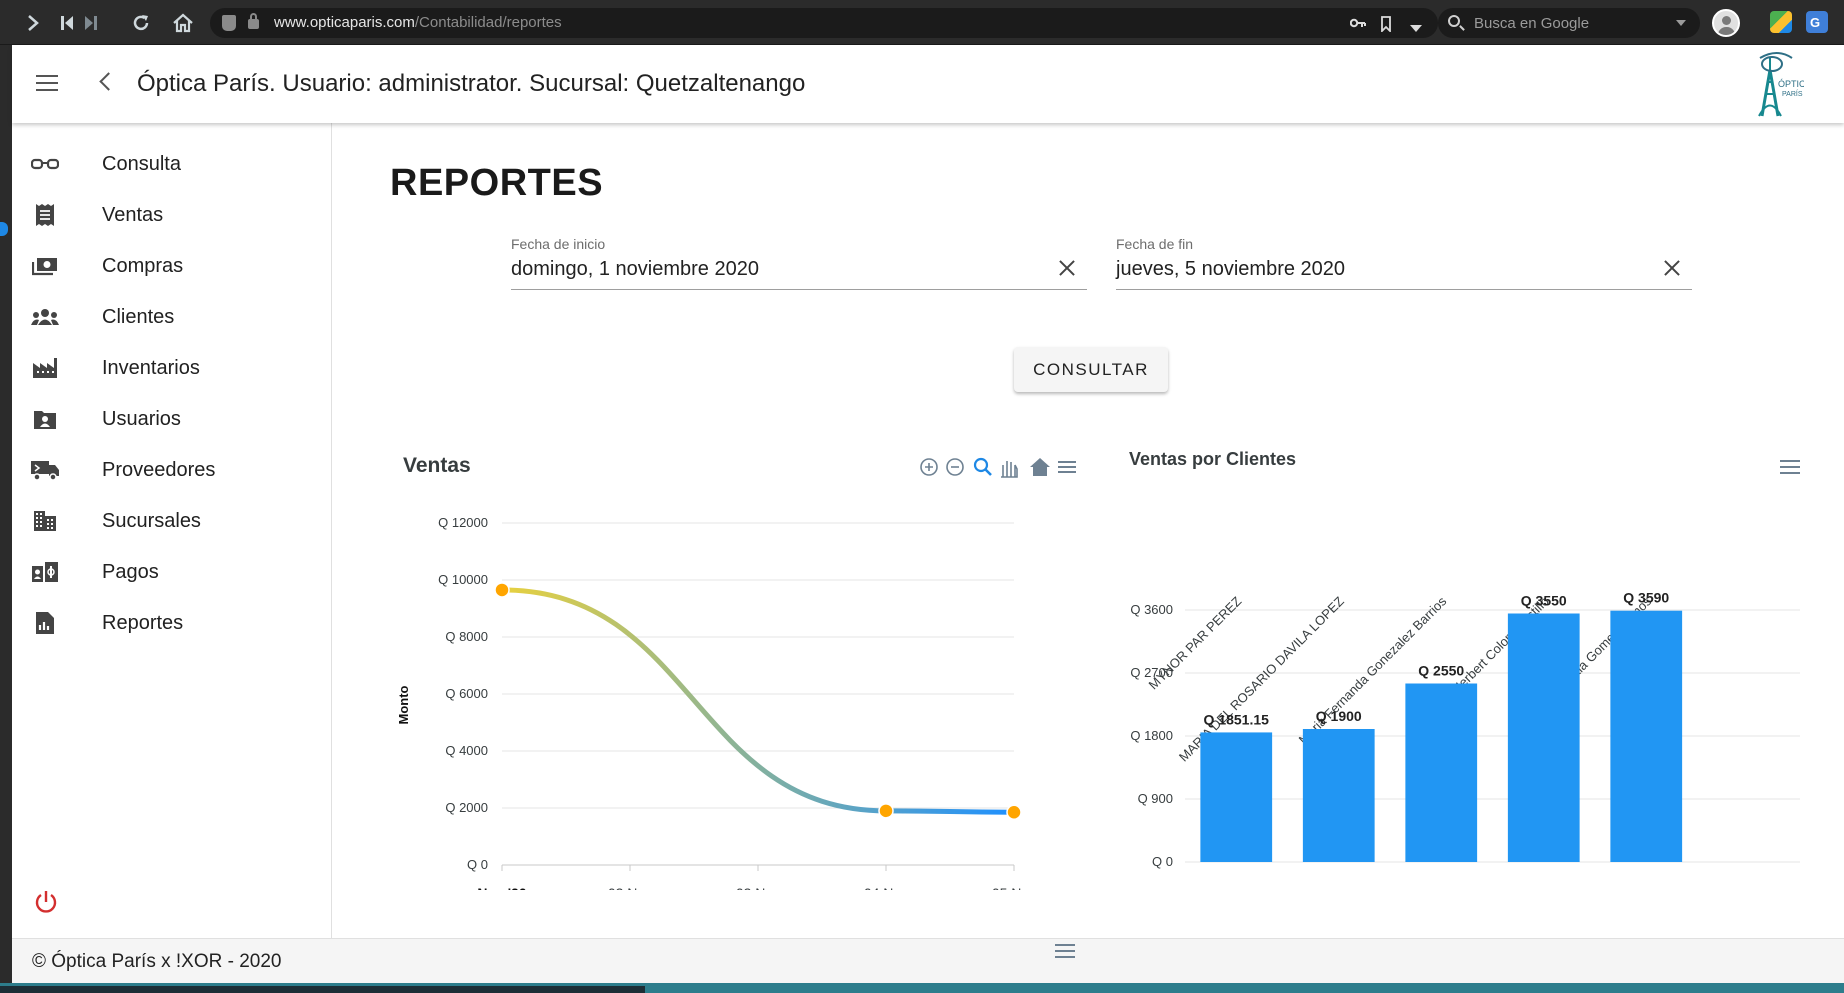 This screenshot has height=993, width=1844. I want to click on sidebar-item-reportes: Reportes, so click(172, 623).